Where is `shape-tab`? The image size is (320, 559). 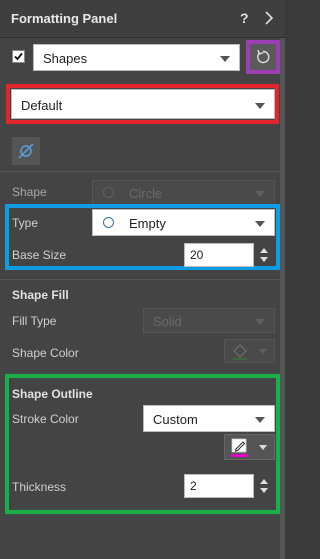
shape-tab is located at coordinates (26, 151).